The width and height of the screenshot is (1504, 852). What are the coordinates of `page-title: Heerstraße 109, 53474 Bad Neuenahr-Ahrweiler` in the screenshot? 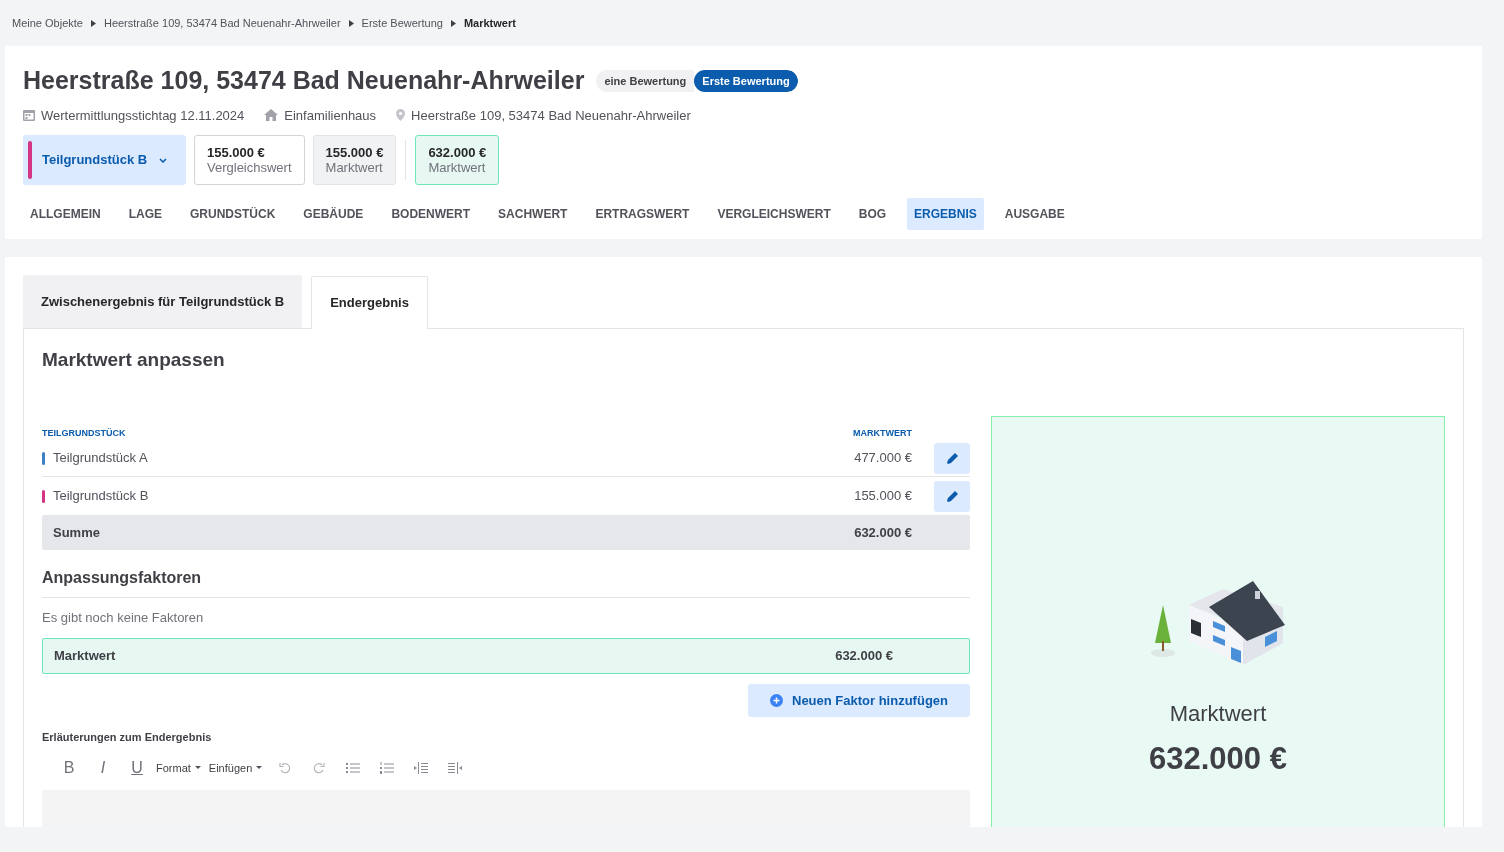 It's located at (304, 80).